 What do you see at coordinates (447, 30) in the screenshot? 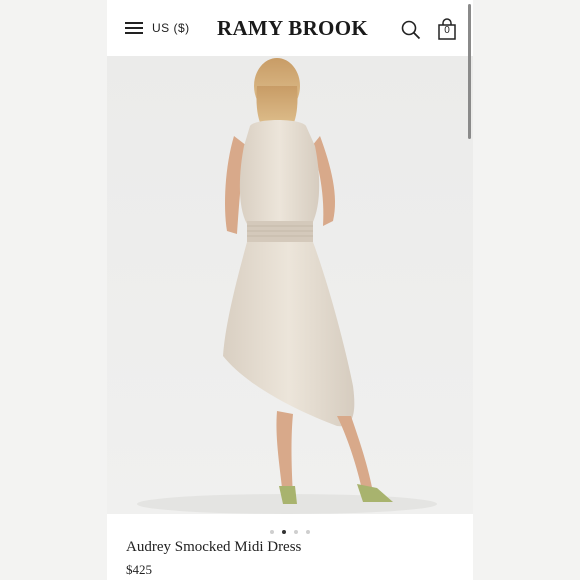
I see `bag-count: 0` at bounding box center [447, 30].